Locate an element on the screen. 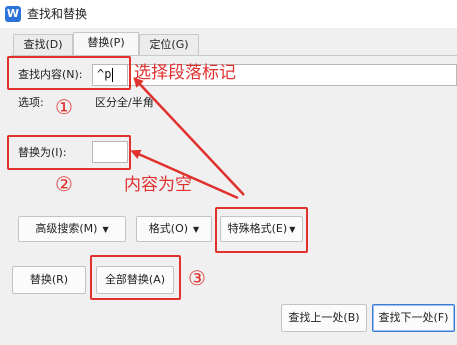  annotation-arrows is located at coordinates (187, 138).